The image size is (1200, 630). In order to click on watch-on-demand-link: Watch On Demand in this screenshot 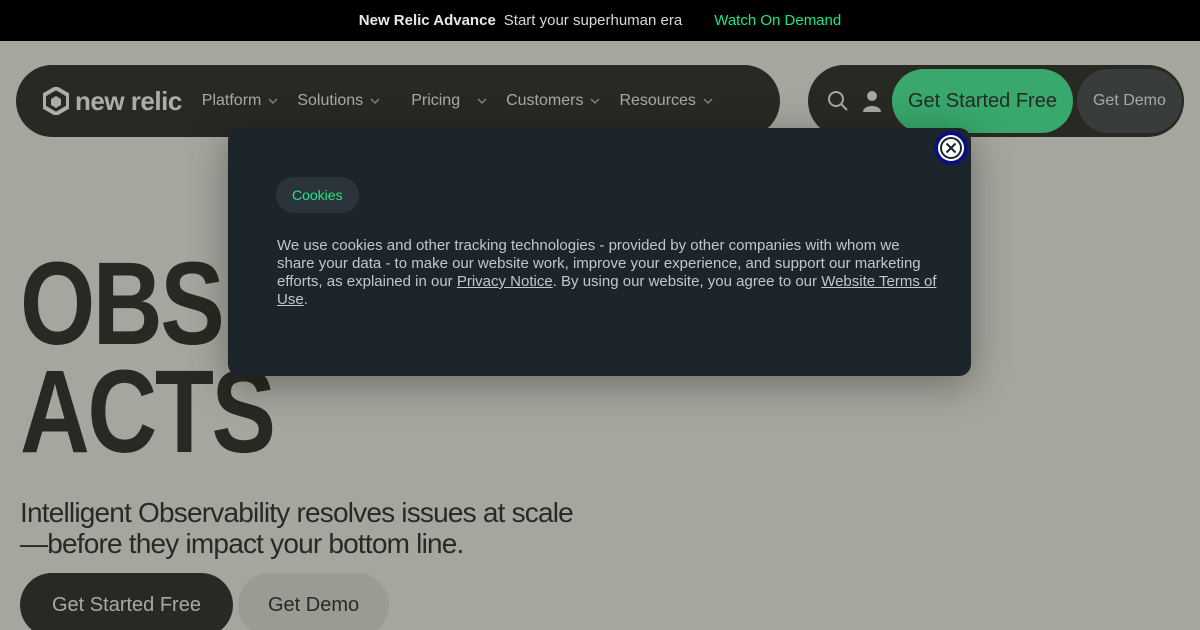, I will do `click(777, 20)`.